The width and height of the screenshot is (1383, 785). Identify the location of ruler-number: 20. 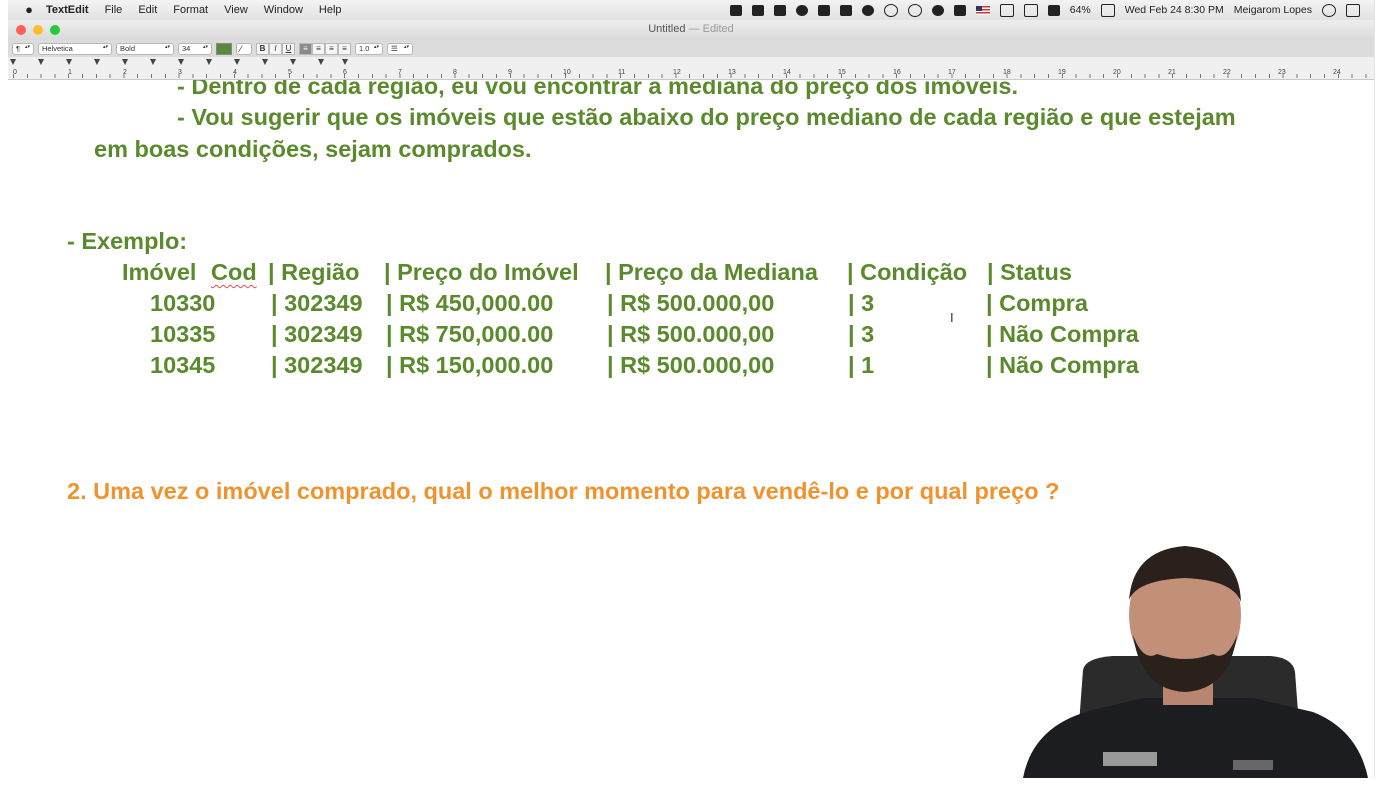
(1117, 72).